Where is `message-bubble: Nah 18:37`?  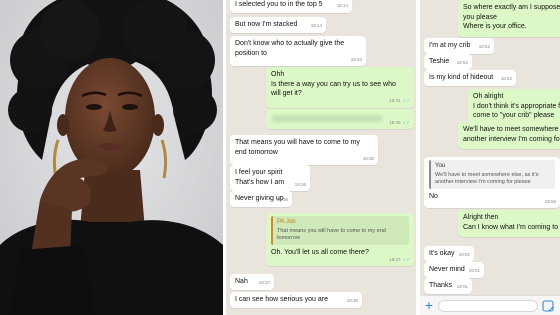
message-bubble: Nah 18:37 is located at coordinates (252, 282).